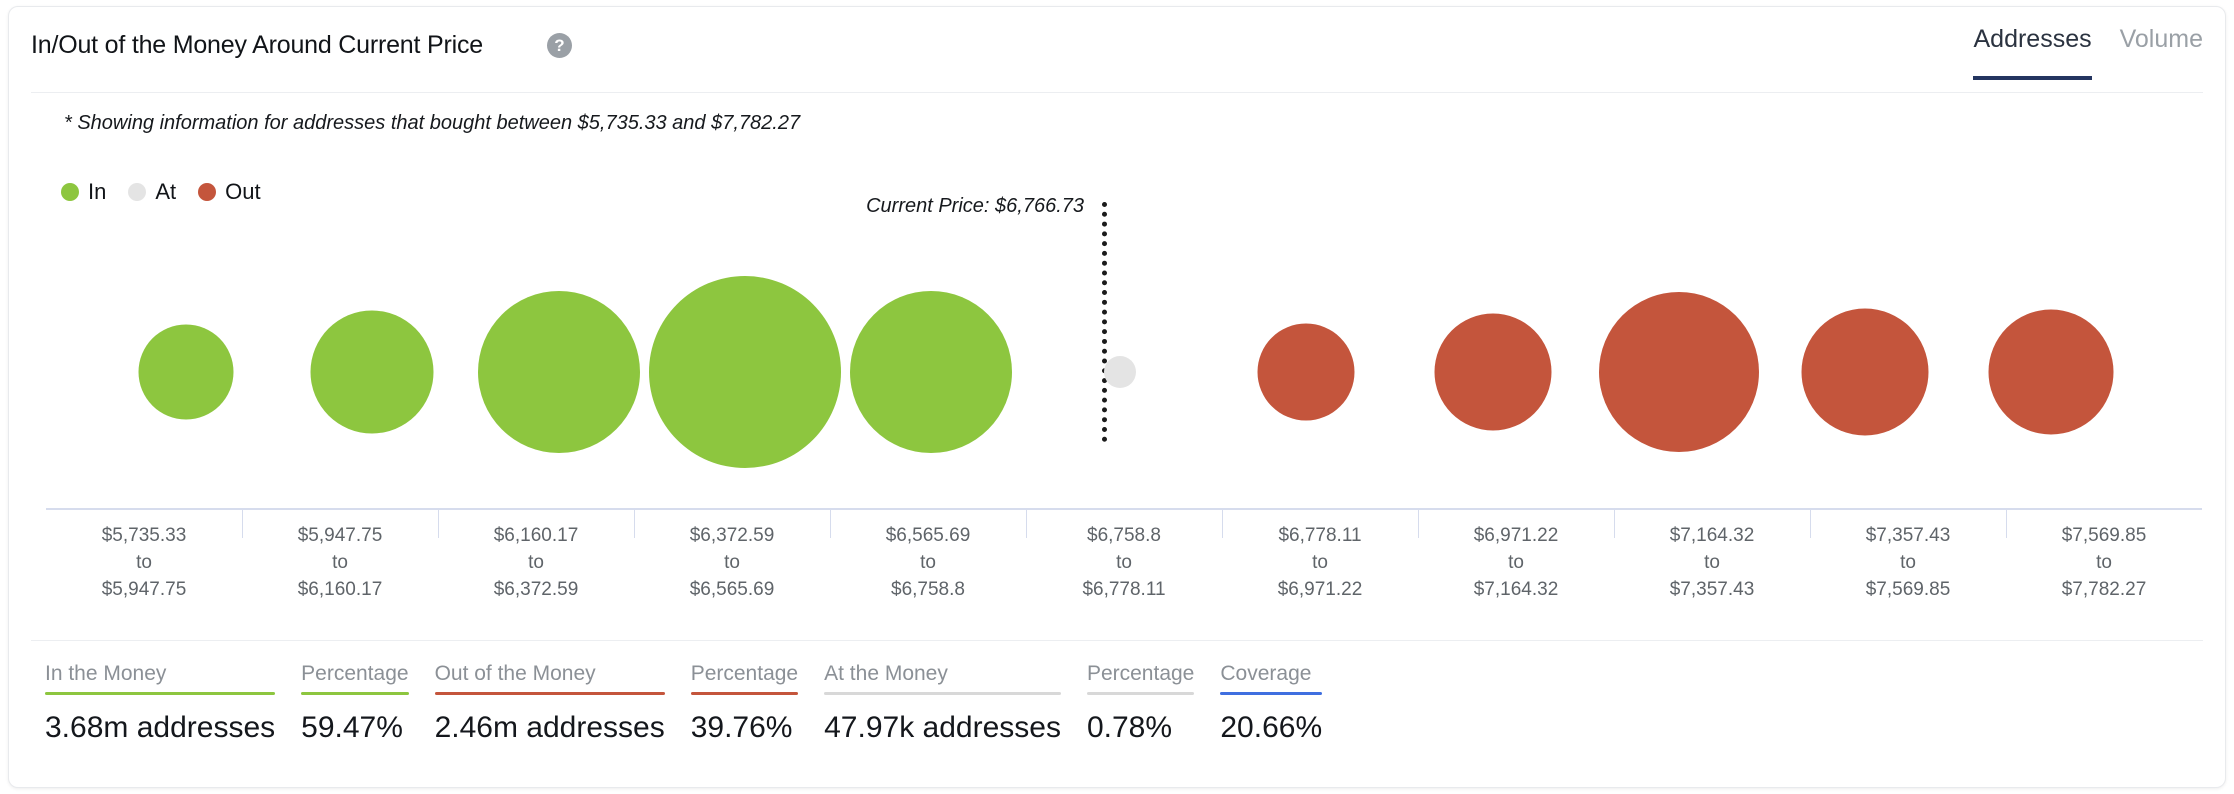 The width and height of the screenshot is (2234, 794). I want to click on stat-value: 0.78%, so click(1129, 727).